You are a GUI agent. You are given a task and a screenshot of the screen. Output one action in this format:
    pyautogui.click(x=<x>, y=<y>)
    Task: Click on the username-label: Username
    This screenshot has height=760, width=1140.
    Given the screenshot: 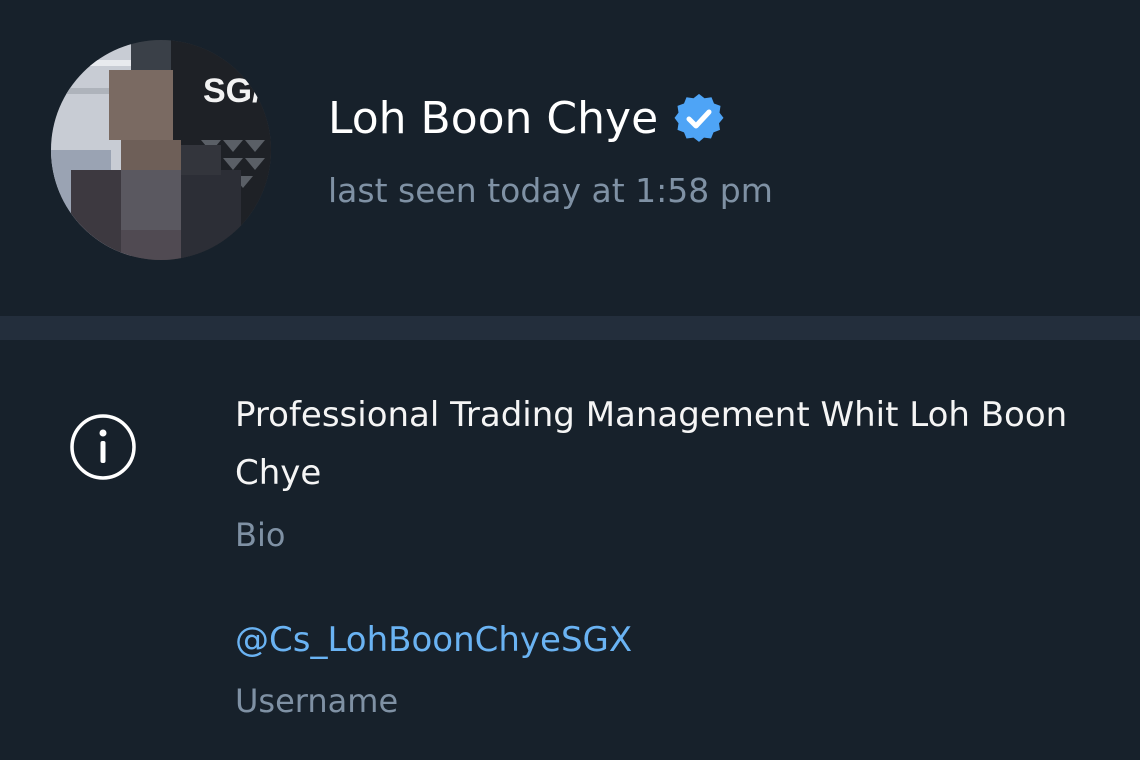 What is the action you would take?
    pyautogui.click(x=317, y=701)
    